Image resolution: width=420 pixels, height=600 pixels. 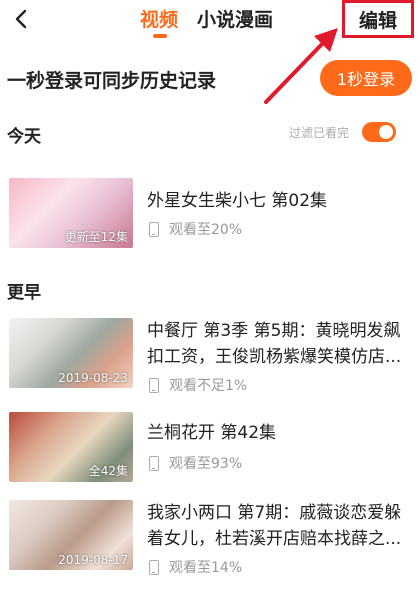 What do you see at coordinates (378, 19) in the screenshot?
I see `edit-button: 编辑` at bounding box center [378, 19].